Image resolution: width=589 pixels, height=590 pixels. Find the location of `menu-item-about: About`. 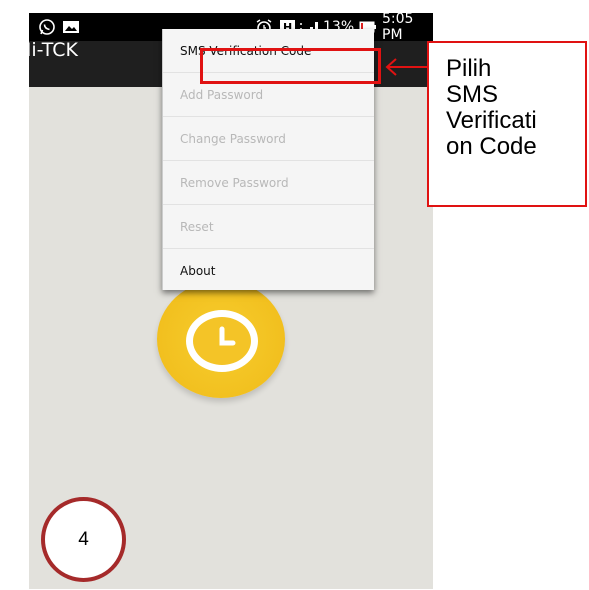

menu-item-about: About is located at coordinates (268, 270).